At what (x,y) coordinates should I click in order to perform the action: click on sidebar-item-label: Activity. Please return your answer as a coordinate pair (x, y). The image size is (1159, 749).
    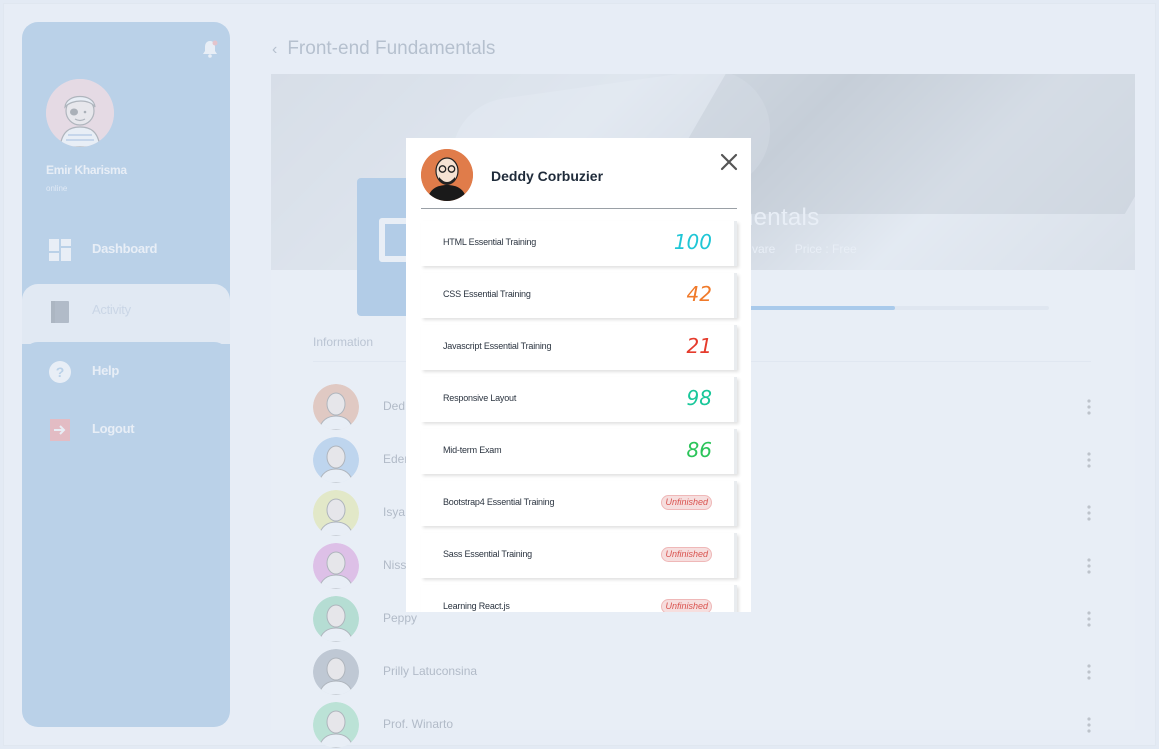
    Looking at the image, I should click on (111, 309).